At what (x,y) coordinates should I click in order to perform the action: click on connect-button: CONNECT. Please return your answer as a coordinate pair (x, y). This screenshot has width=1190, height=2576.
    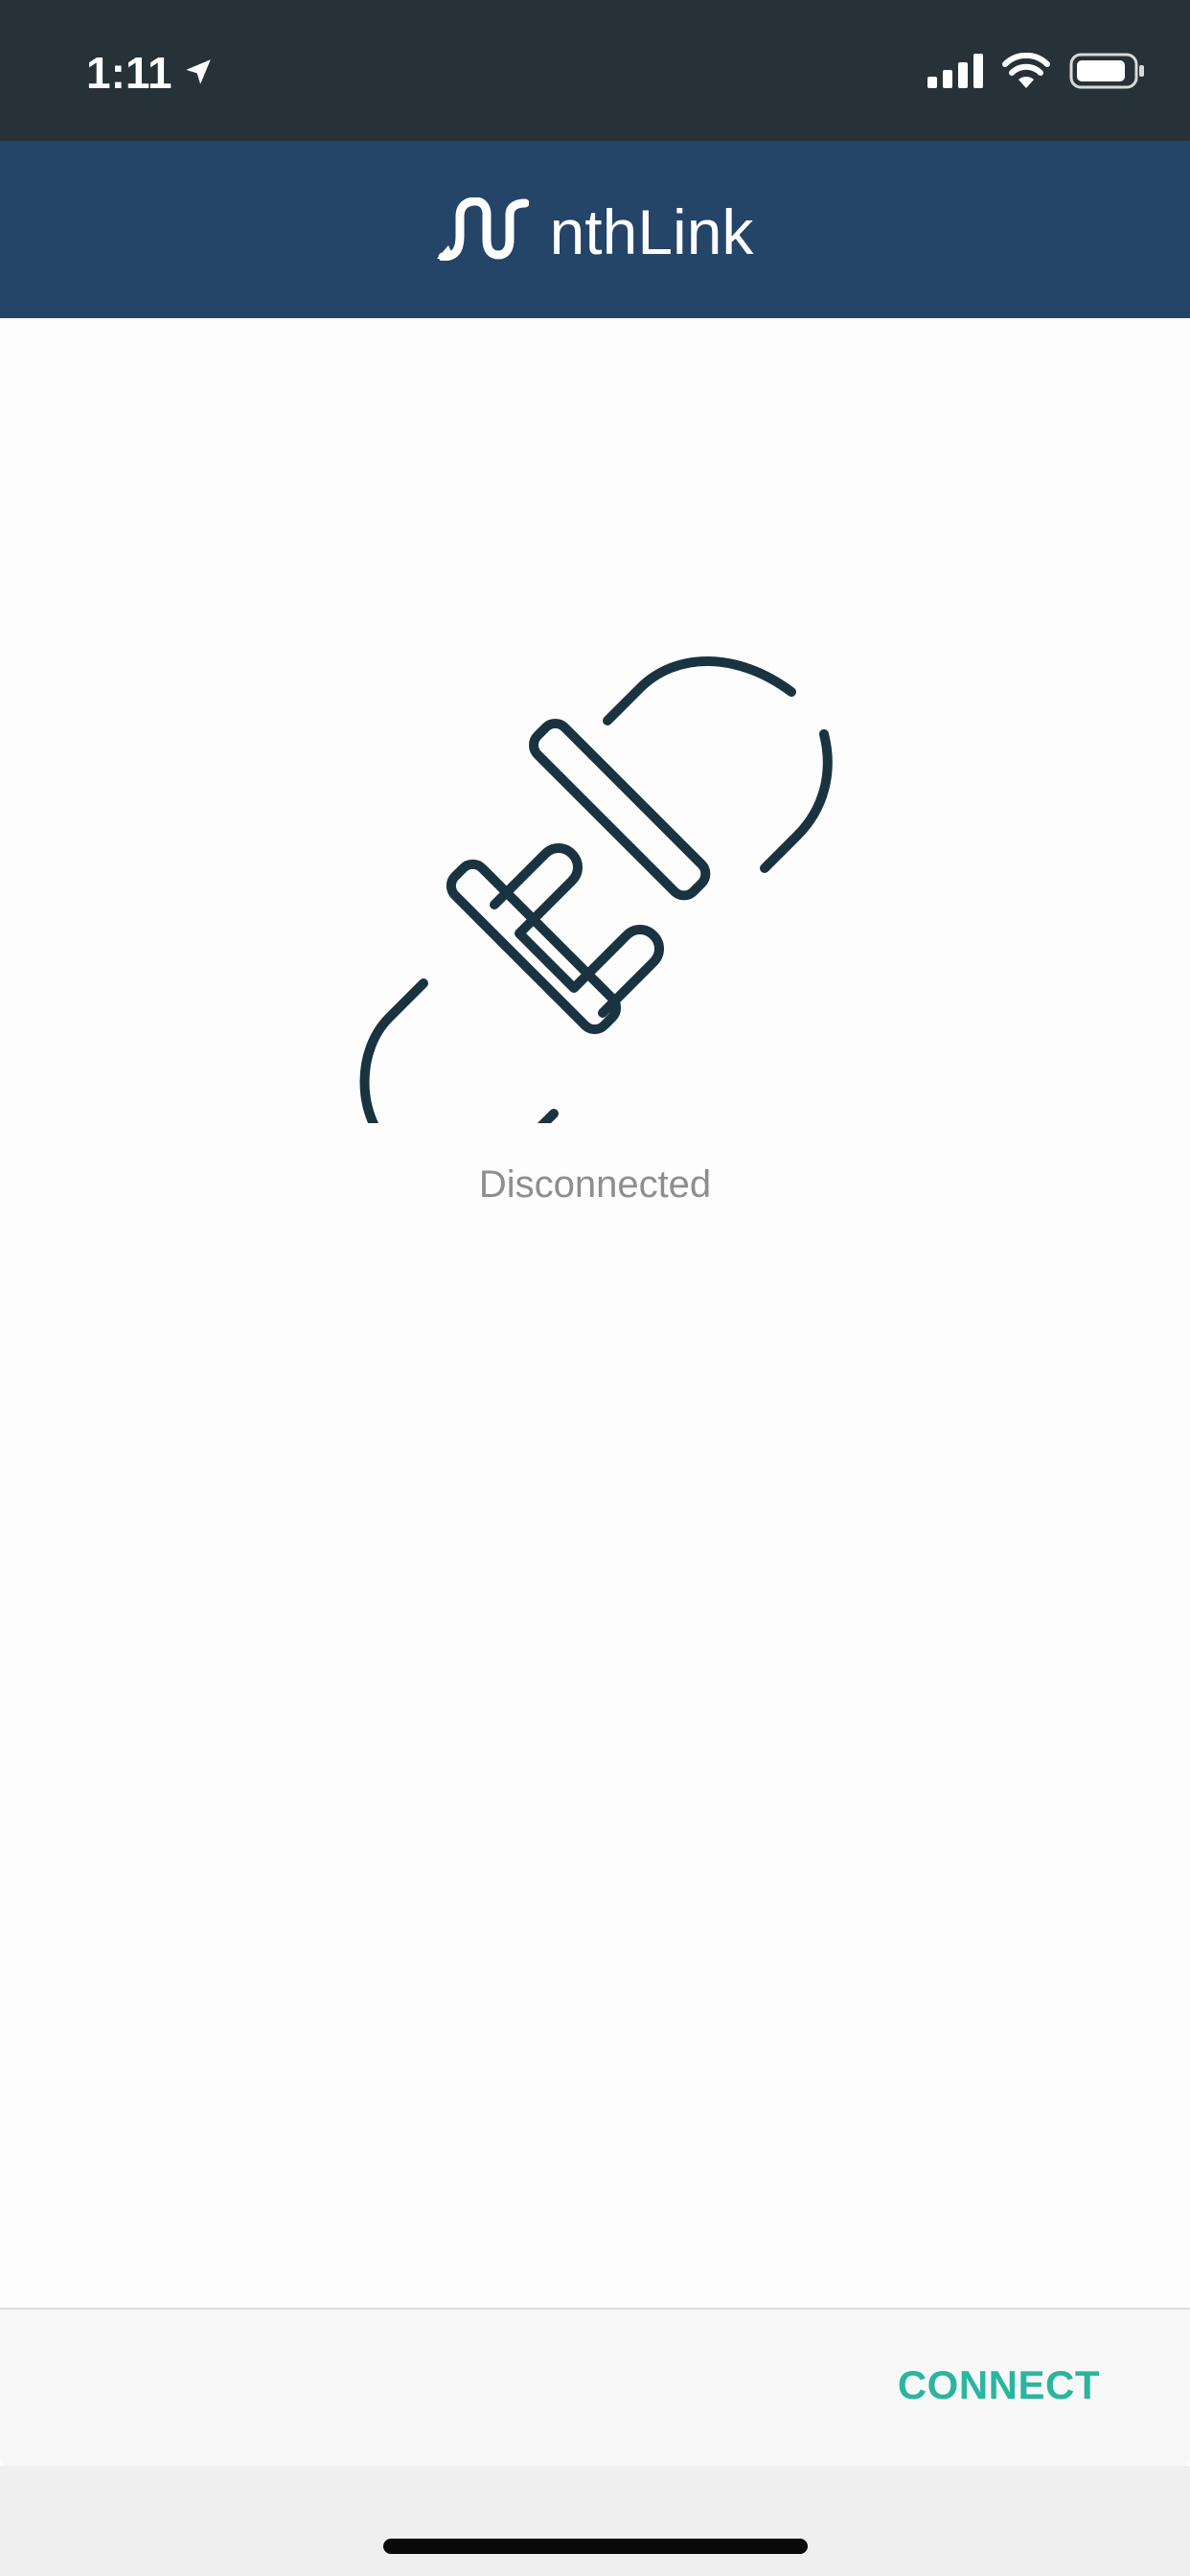
    Looking at the image, I should click on (999, 2386).